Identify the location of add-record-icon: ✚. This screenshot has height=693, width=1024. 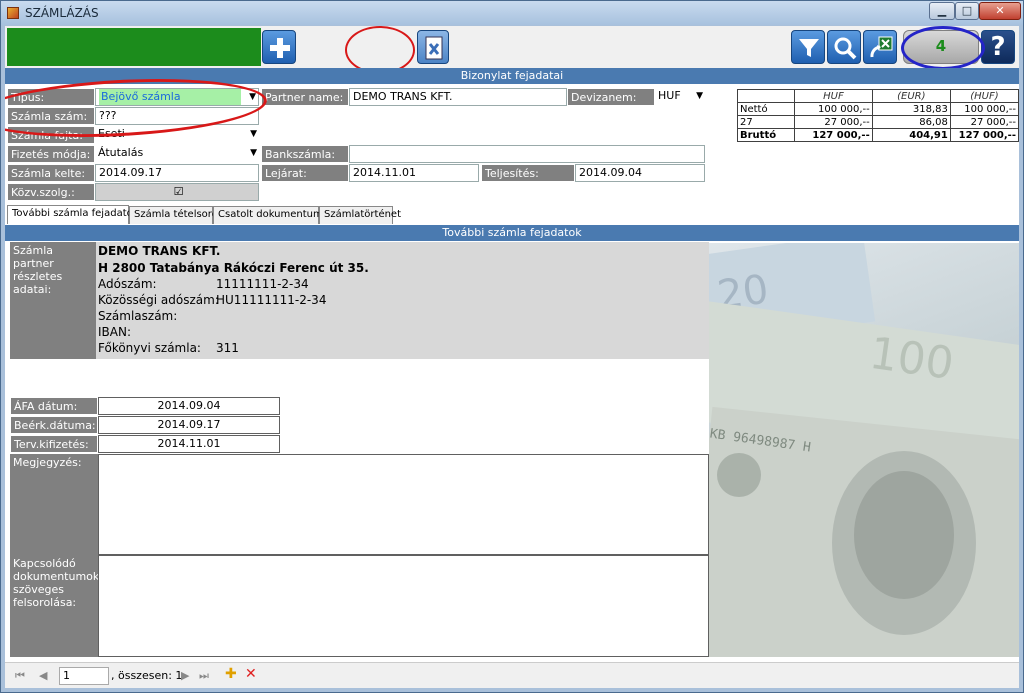
(231, 674).